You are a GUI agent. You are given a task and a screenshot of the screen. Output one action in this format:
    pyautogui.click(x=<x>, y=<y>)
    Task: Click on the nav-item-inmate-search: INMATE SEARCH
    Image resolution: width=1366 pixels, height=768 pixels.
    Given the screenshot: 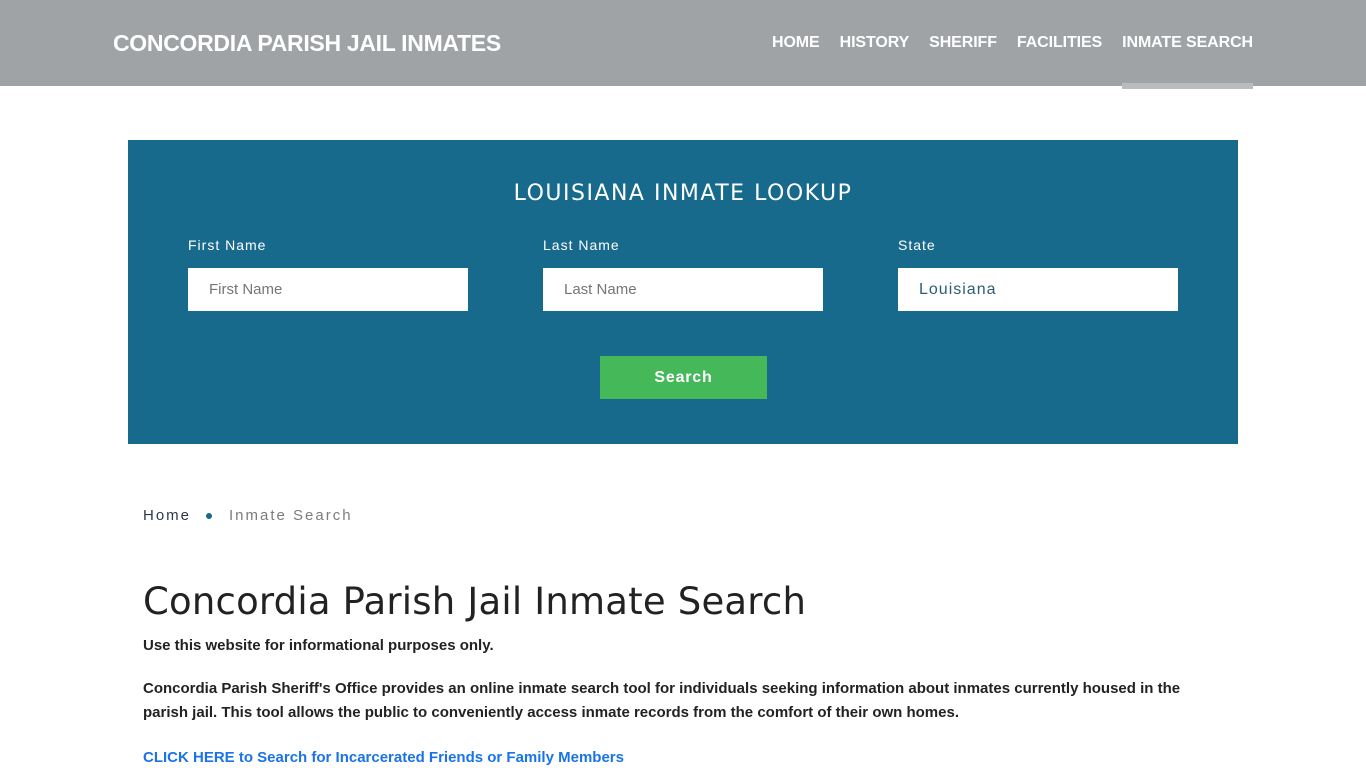 What is the action you would take?
    pyautogui.click(x=1187, y=44)
    